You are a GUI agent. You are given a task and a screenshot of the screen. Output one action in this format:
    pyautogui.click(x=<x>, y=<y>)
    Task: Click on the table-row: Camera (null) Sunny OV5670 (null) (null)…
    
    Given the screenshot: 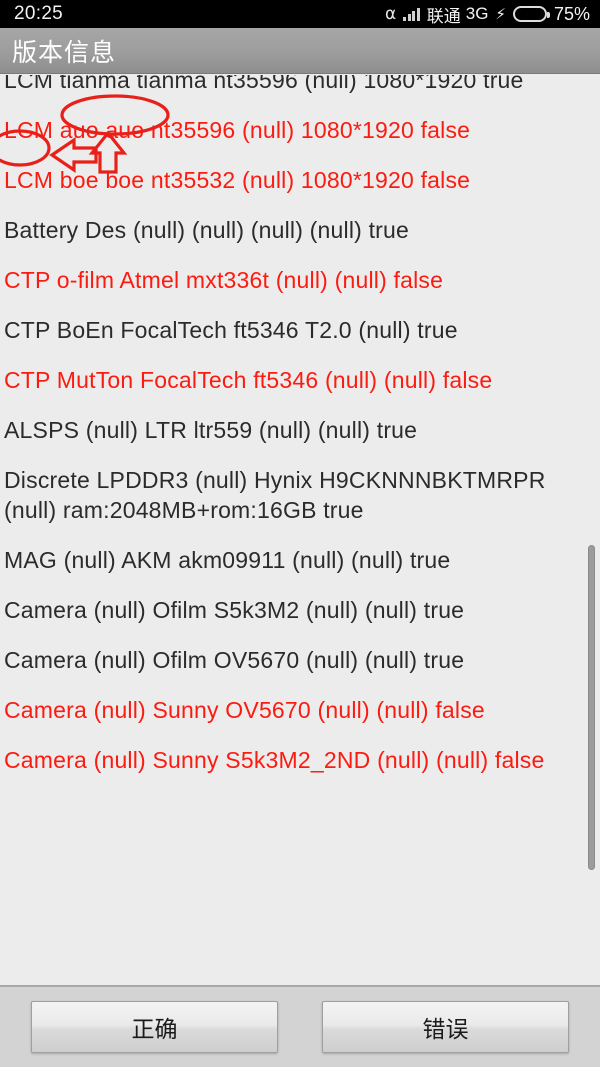 What is the action you would take?
    pyautogui.click(x=300, y=710)
    